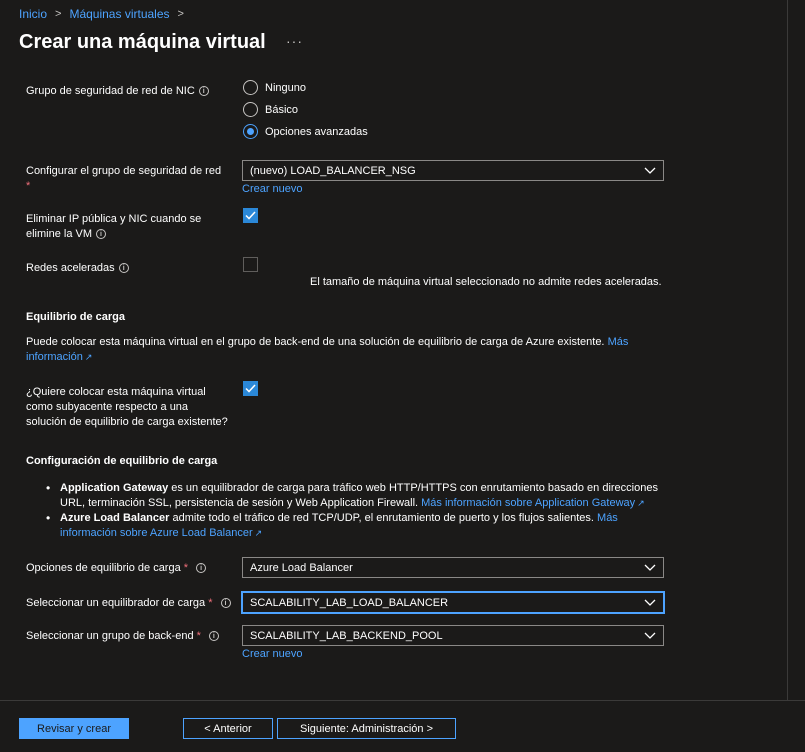 This screenshot has width=805, height=752. Describe the element at coordinates (333, 170) in the screenshot. I see `config-nsg-value: (nuevo) LOAD_BALANCER_NSG` at that location.